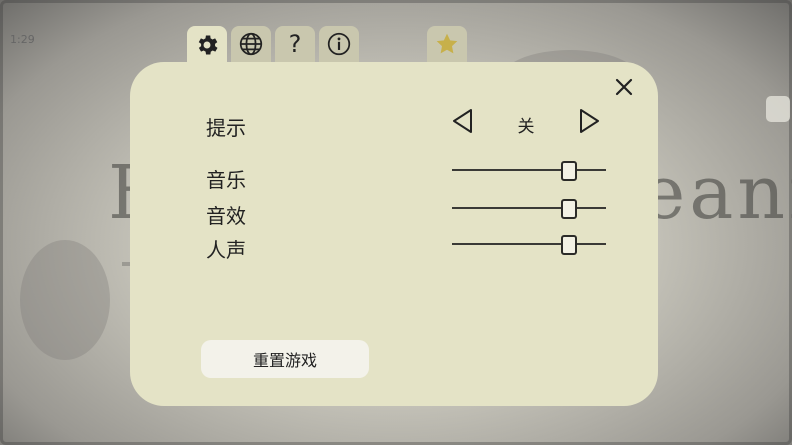  I want to click on sfx-slider, so click(529, 208).